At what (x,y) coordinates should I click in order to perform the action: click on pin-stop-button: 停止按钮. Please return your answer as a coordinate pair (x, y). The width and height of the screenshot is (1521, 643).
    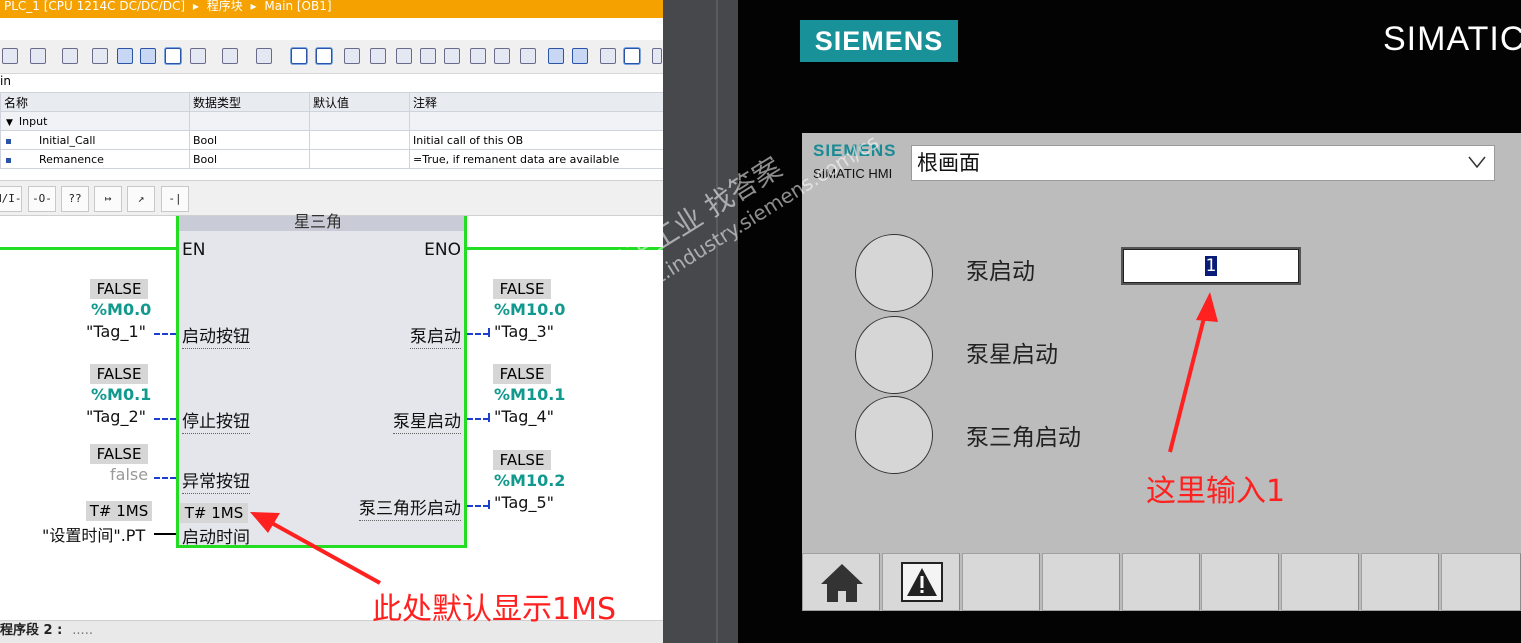
    Looking at the image, I should click on (216, 420).